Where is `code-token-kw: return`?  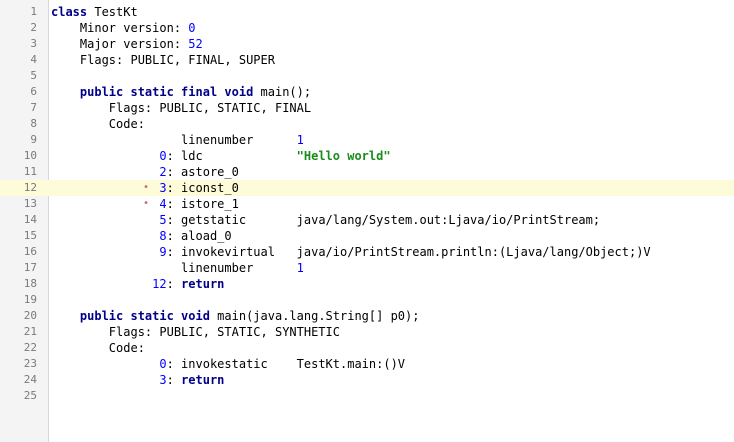 code-token-kw: return is located at coordinates (203, 380).